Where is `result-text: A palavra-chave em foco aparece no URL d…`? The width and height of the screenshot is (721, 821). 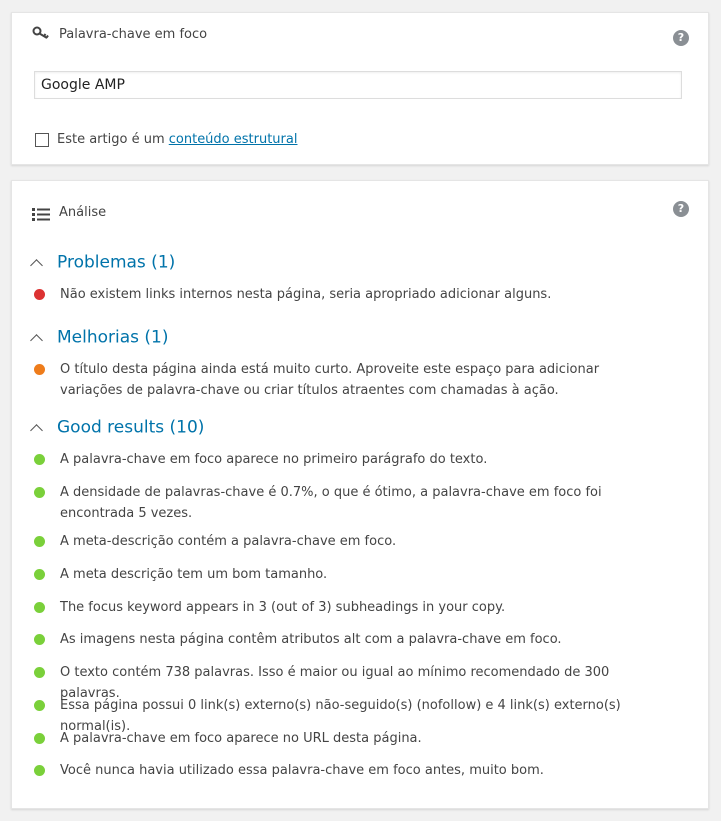 result-text: A palavra-chave em foco aparece no URL d… is located at coordinates (241, 738).